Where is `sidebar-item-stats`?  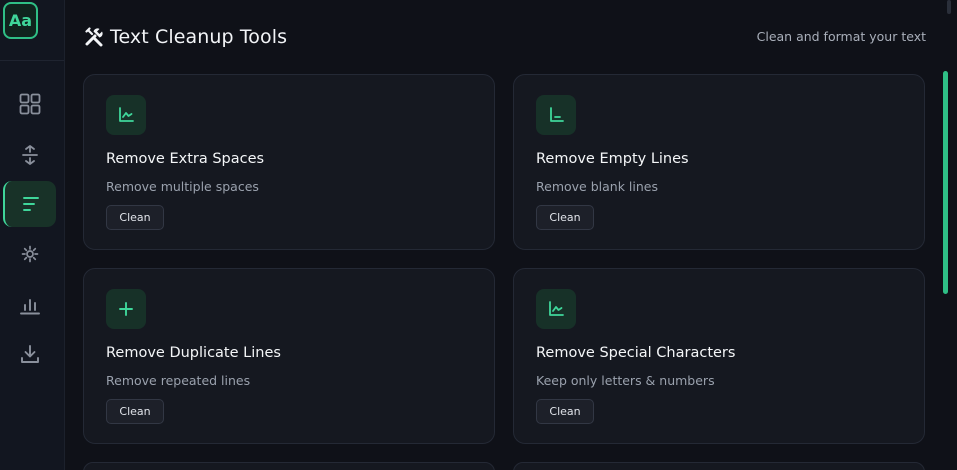 sidebar-item-stats is located at coordinates (29, 306).